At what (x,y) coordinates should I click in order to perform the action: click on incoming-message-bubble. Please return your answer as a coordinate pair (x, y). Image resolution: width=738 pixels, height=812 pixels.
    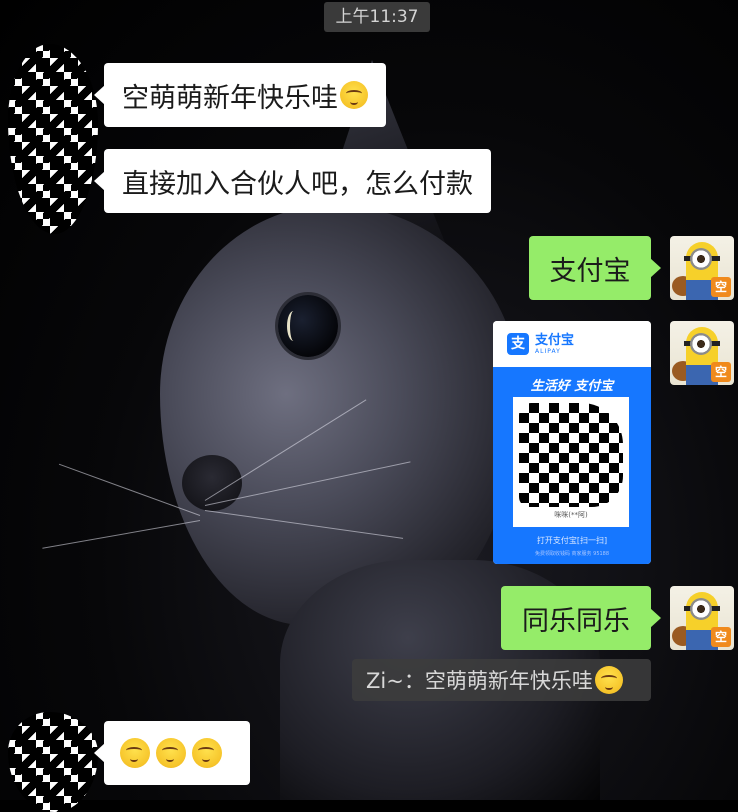
    Looking at the image, I should click on (172, 753).